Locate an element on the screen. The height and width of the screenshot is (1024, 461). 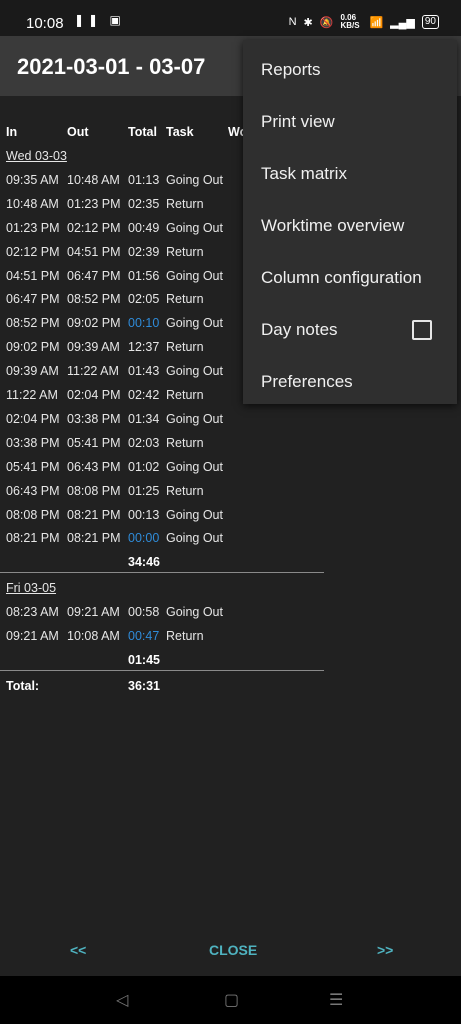
menu-item-task-matrix: Task matrix is located at coordinates (350, 174).